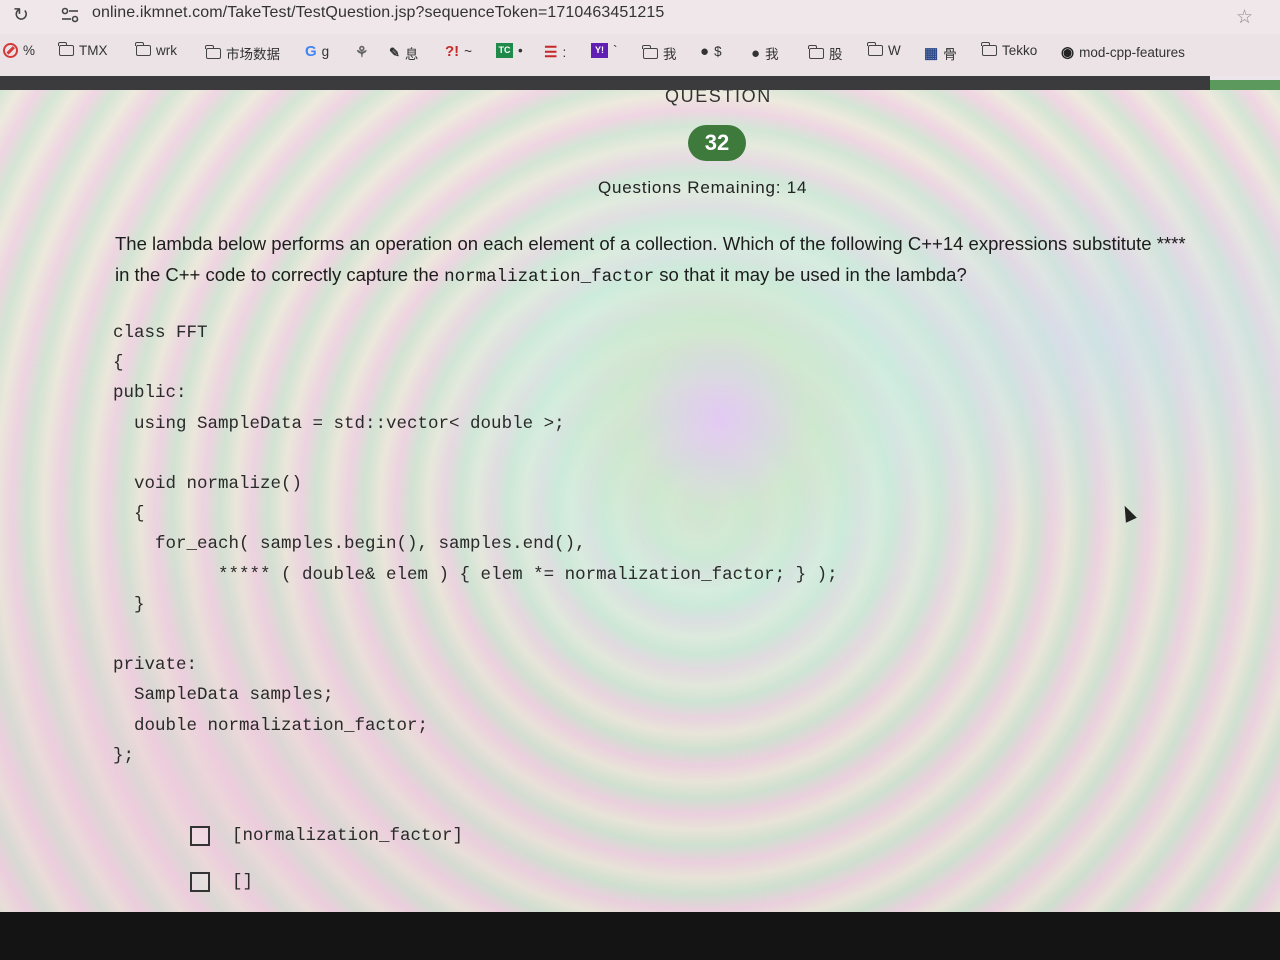  Describe the element at coordinates (21, 15) in the screenshot. I see `reload-icon: ↻` at that location.